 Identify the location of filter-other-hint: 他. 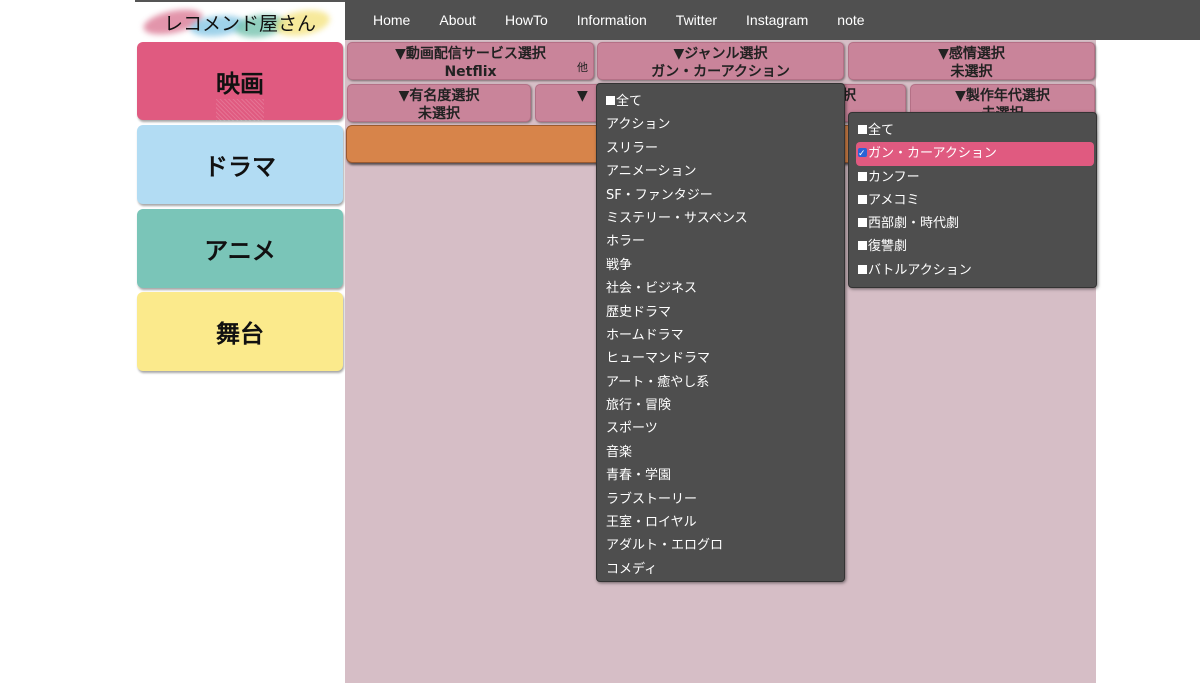
(582, 67).